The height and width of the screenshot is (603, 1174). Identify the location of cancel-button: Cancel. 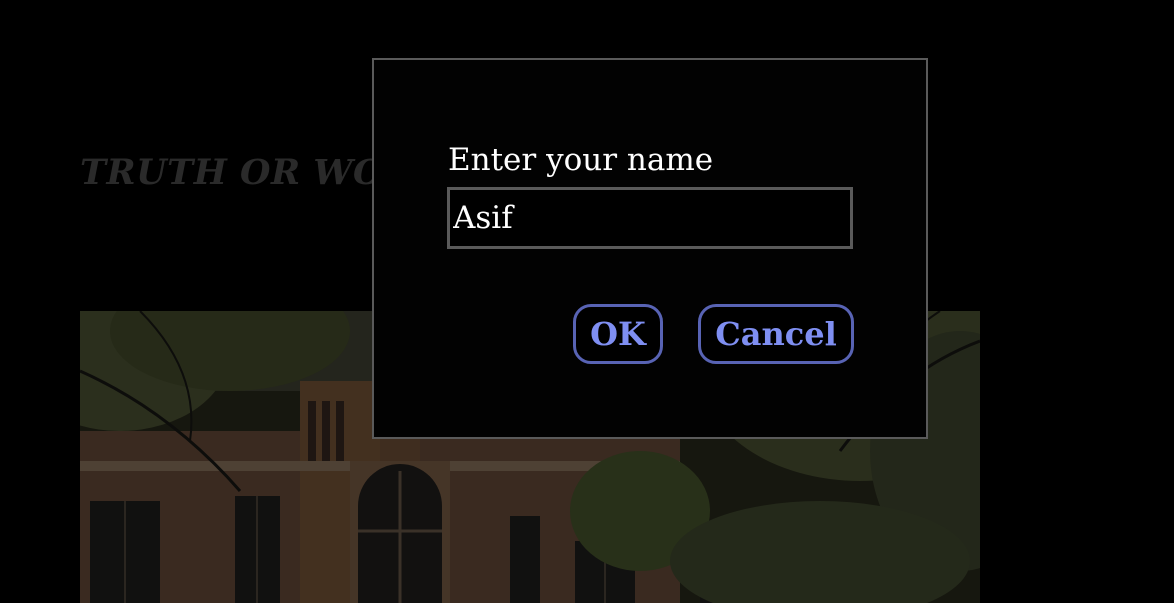
(776, 334).